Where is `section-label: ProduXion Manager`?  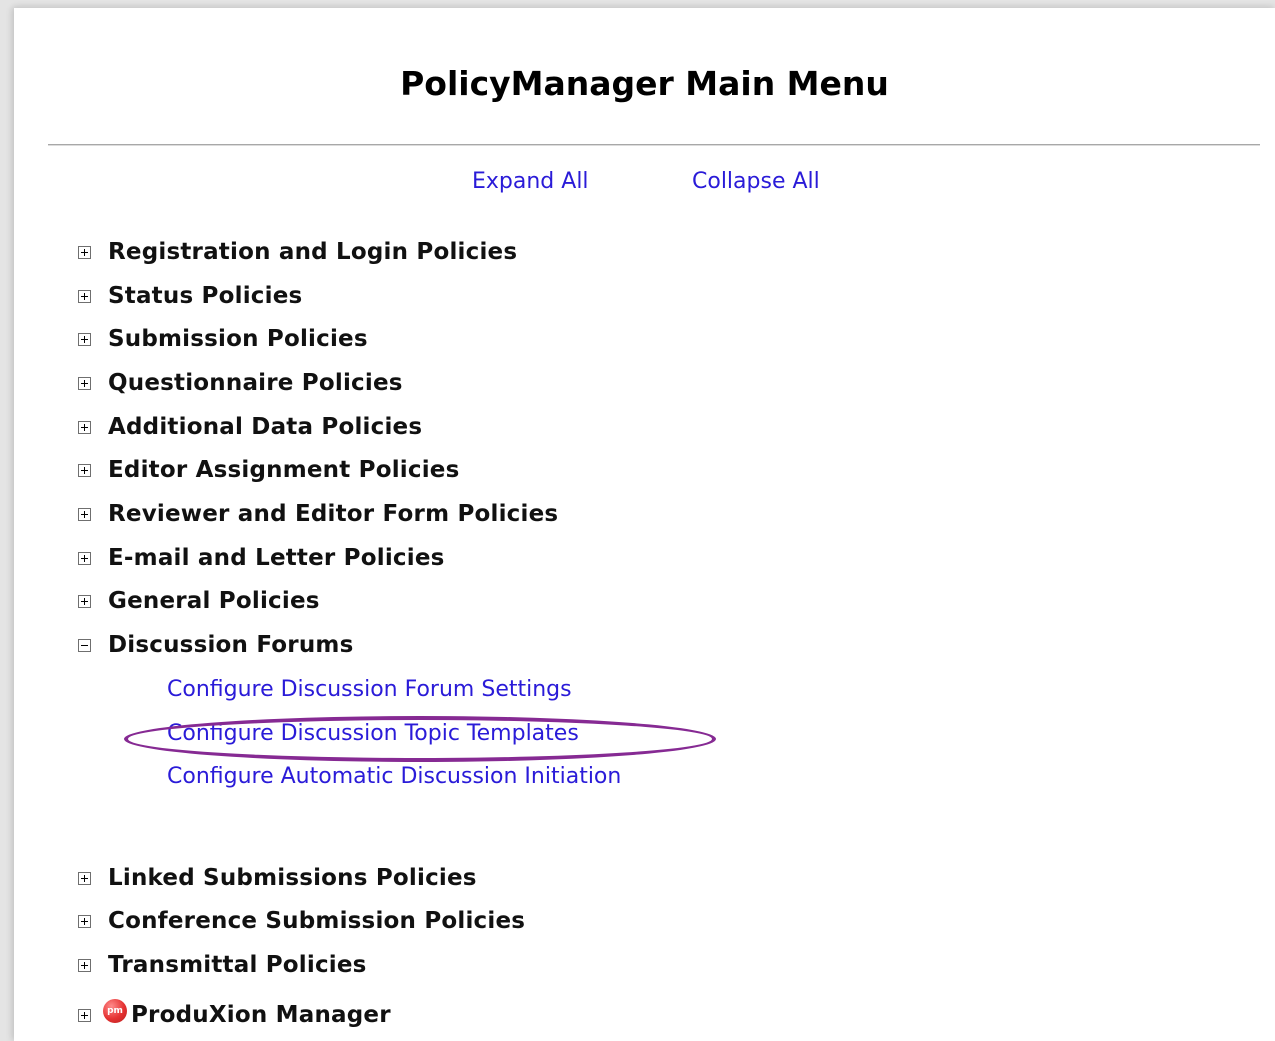 section-label: ProduXion Manager is located at coordinates (261, 1015).